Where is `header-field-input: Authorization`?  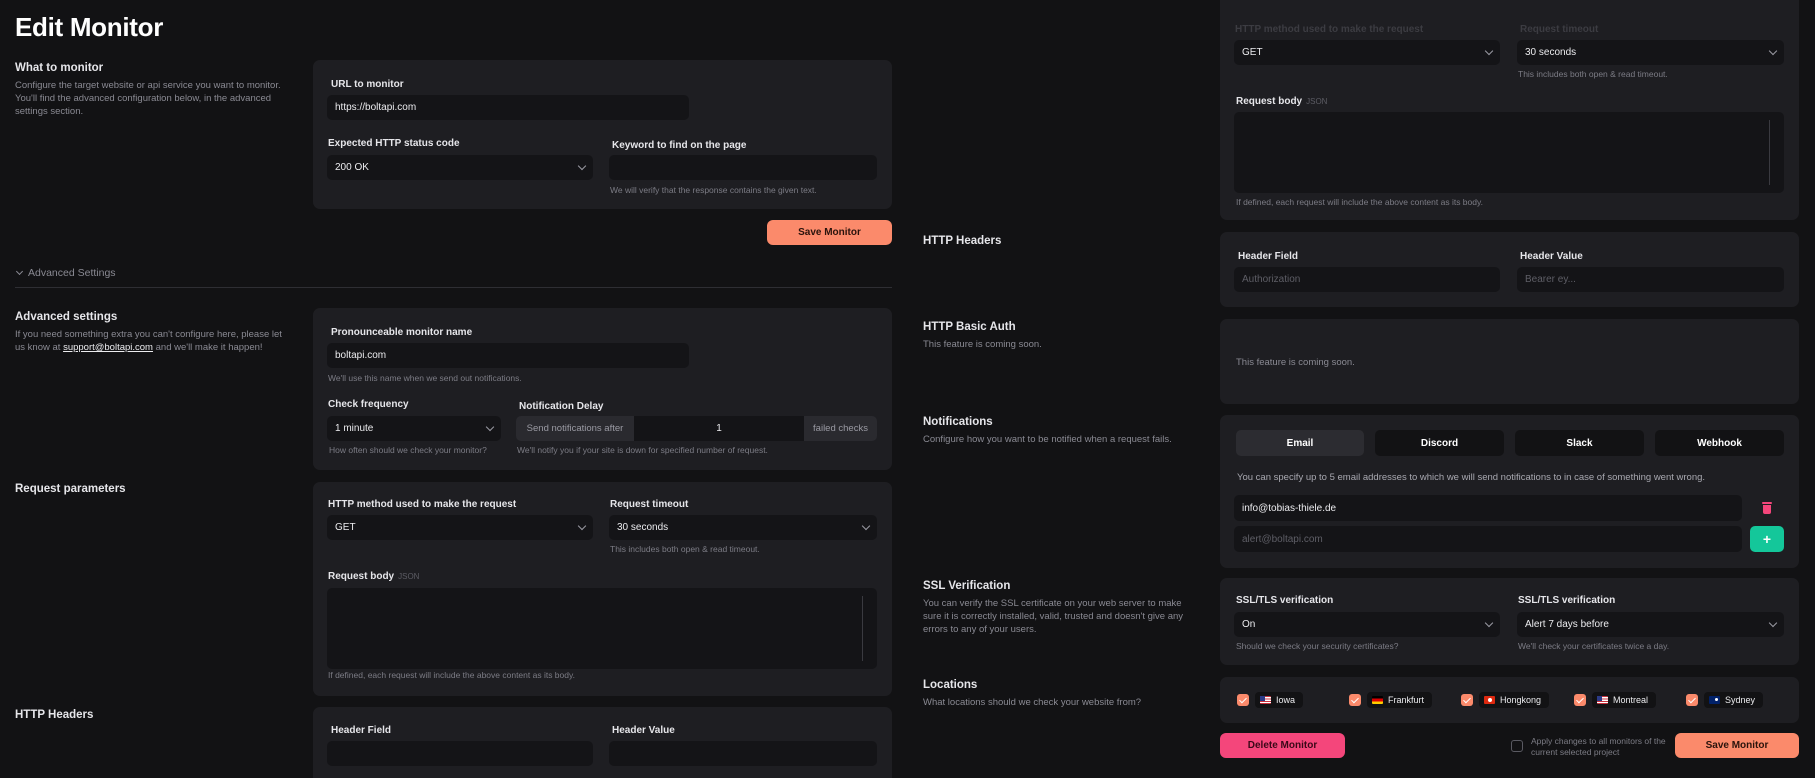
header-field-input: Authorization is located at coordinates (1367, 279).